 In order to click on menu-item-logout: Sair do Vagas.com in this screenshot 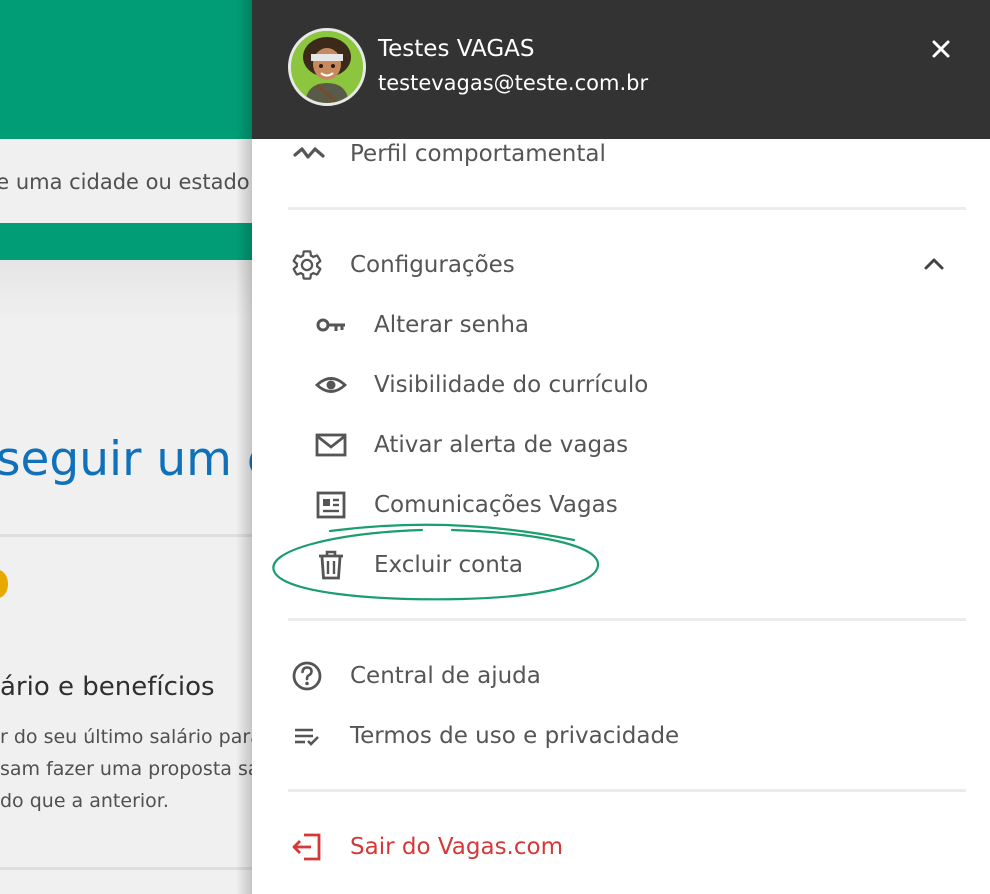, I will do `click(627, 847)`.